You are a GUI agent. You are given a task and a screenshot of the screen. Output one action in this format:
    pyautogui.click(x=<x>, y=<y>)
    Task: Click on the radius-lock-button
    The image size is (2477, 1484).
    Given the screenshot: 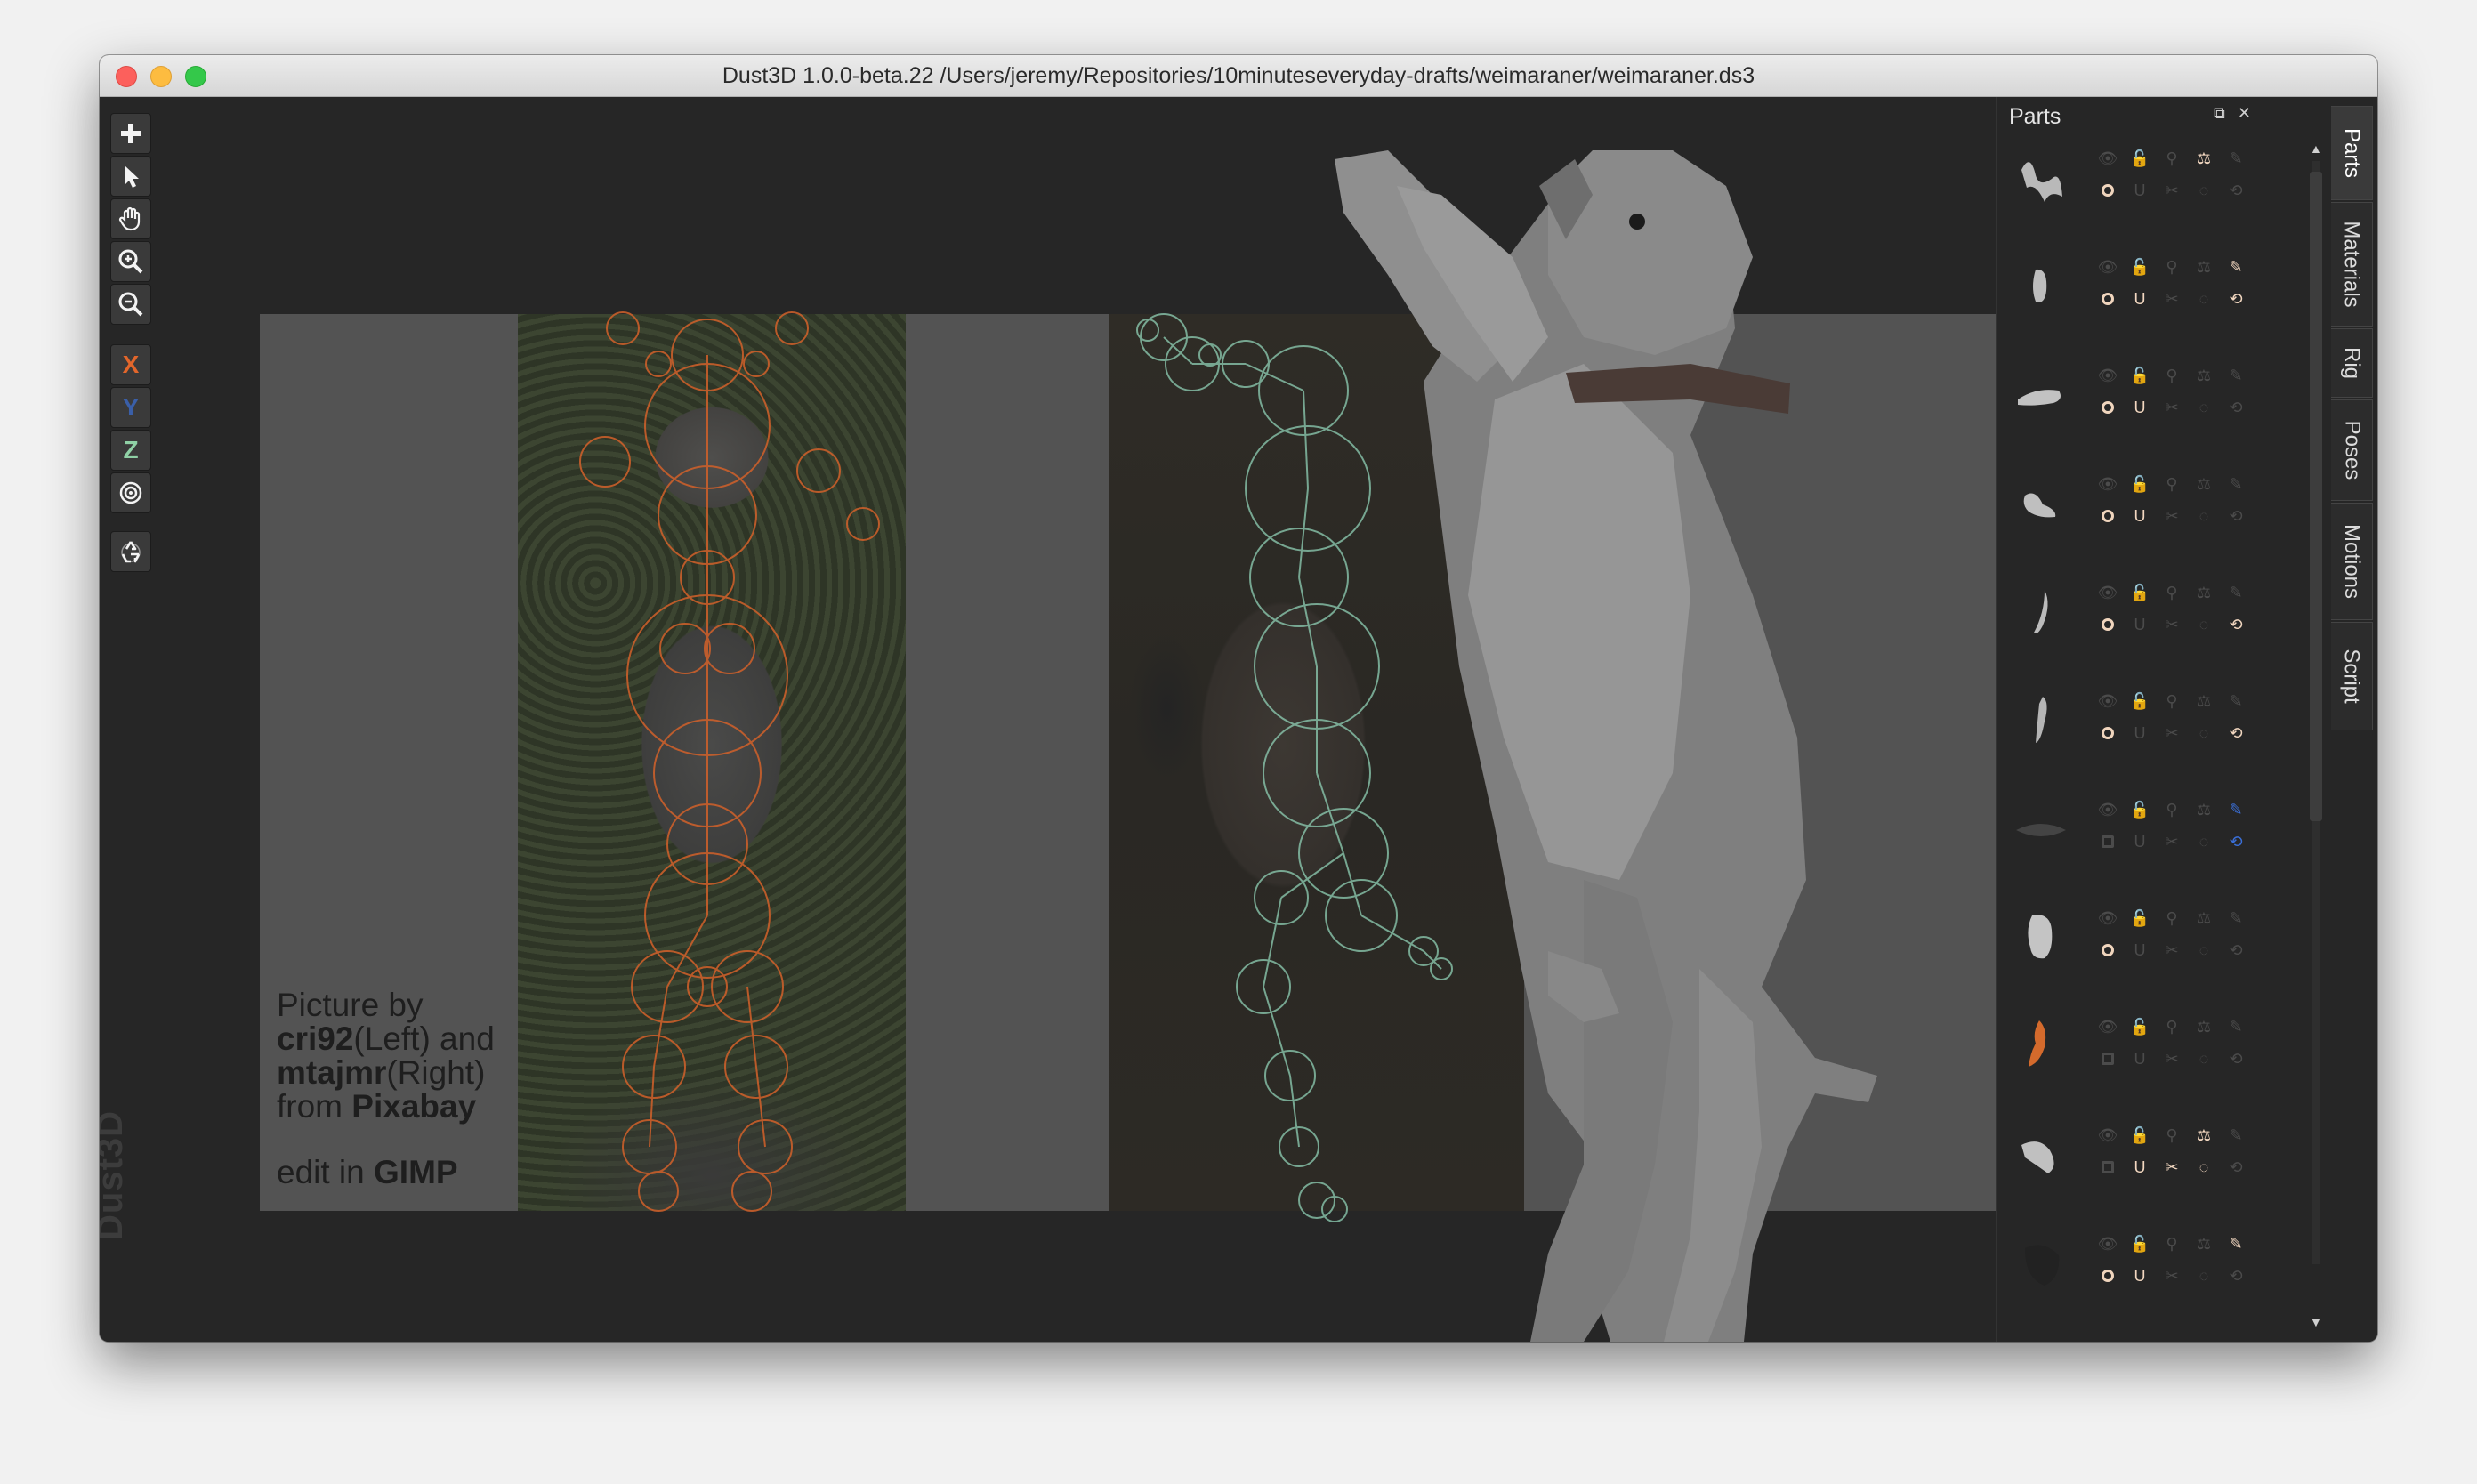 What is the action you would take?
    pyautogui.click(x=130, y=492)
    